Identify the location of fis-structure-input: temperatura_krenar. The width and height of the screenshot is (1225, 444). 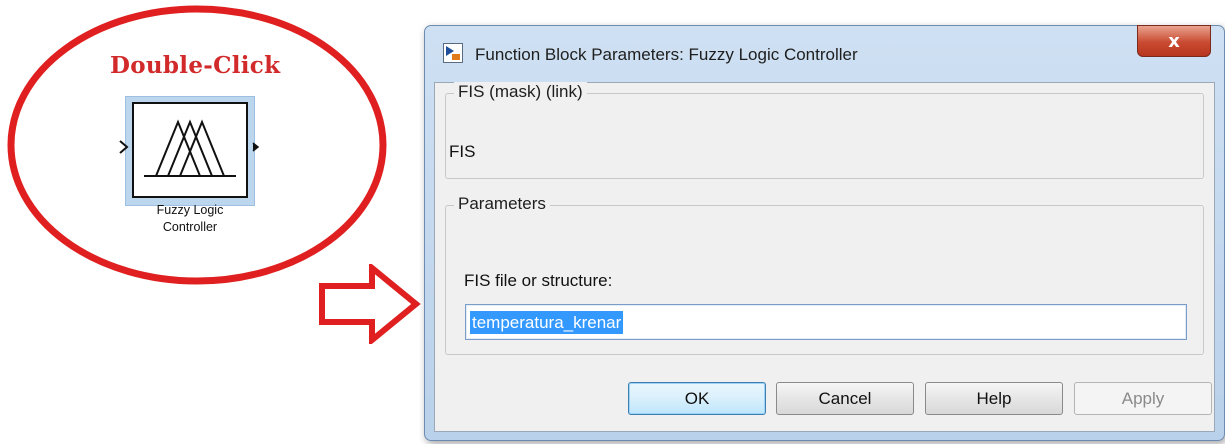
(826, 322).